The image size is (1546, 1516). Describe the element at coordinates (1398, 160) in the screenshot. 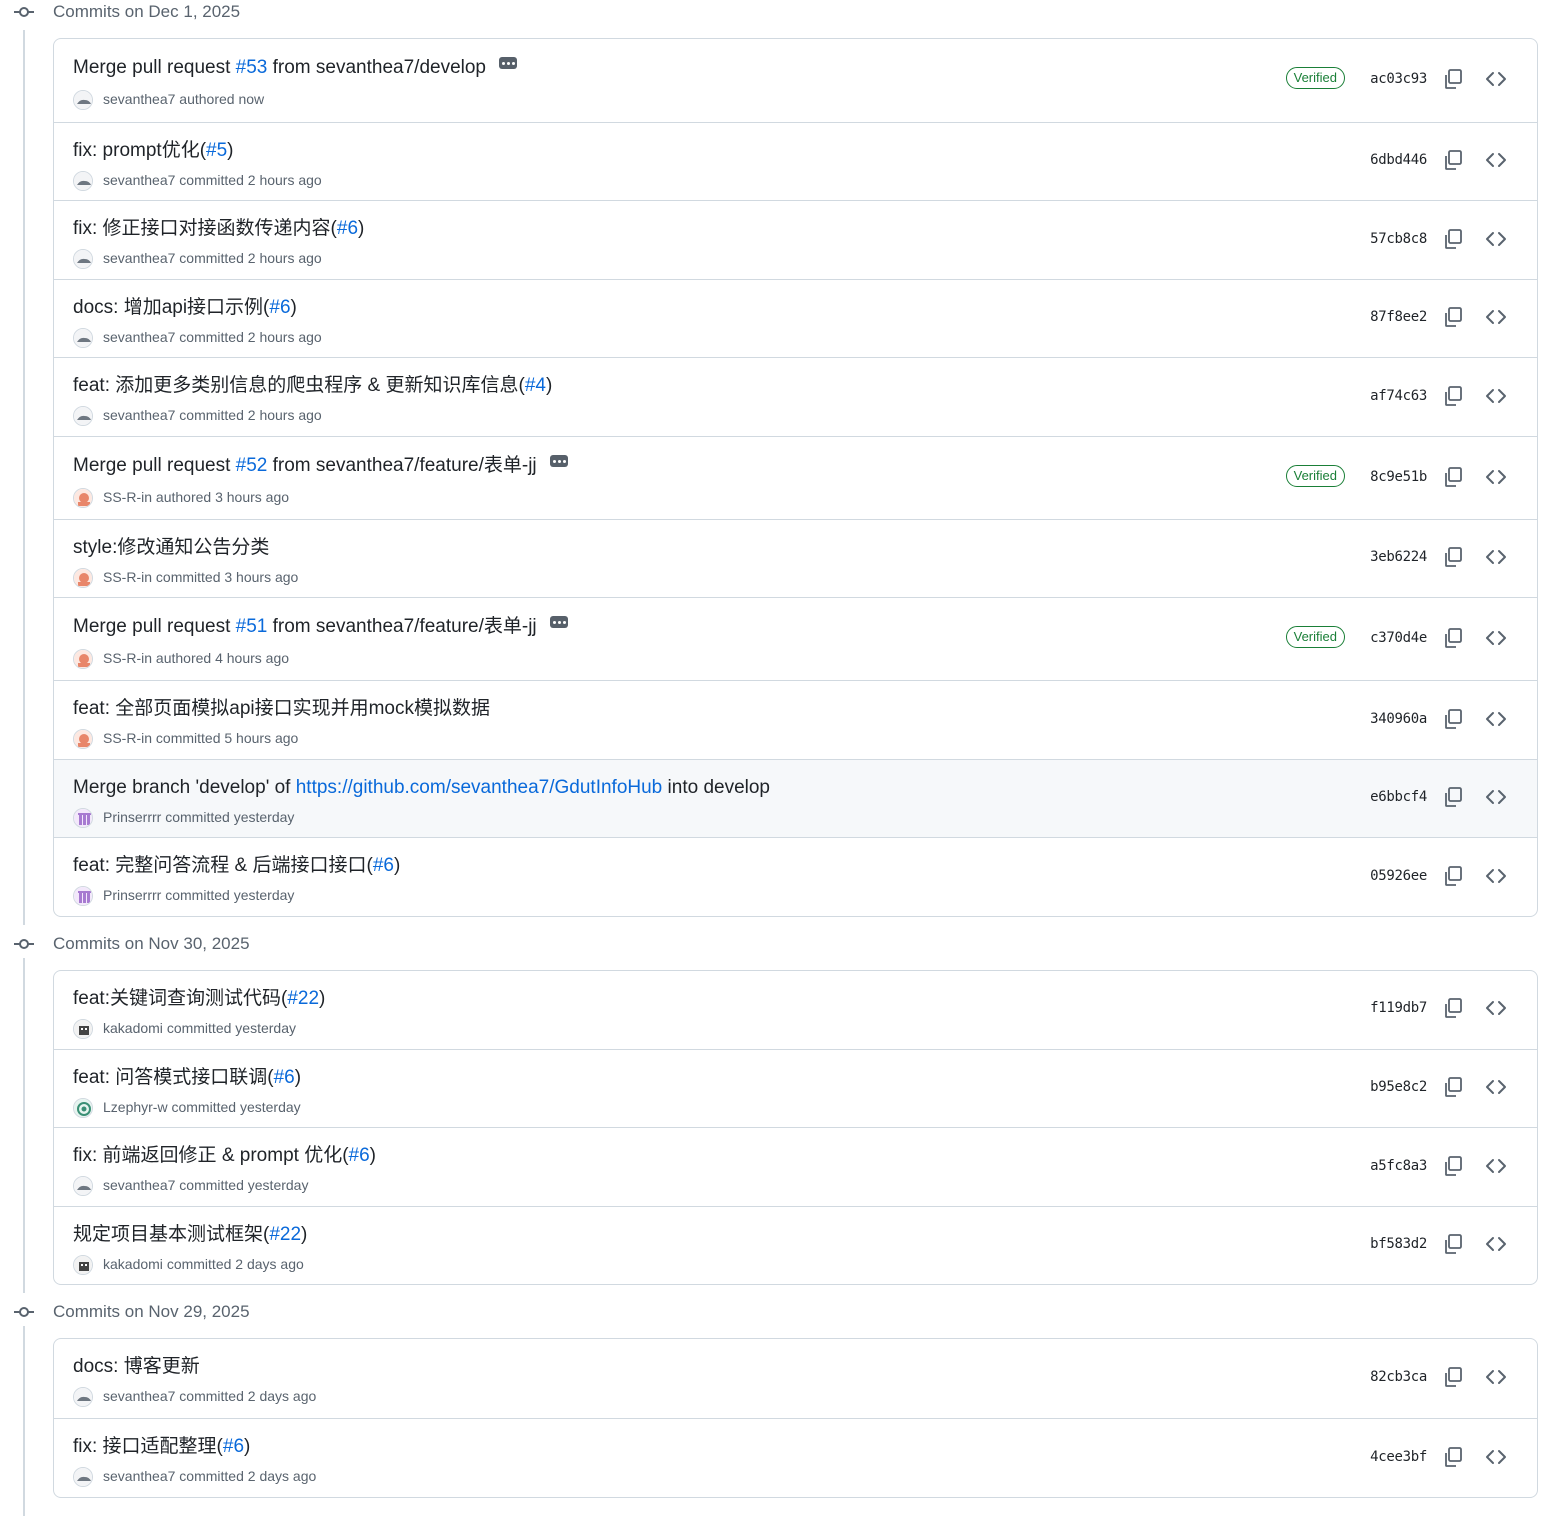

I see `commit-sha-link: 6dbd446` at that location.